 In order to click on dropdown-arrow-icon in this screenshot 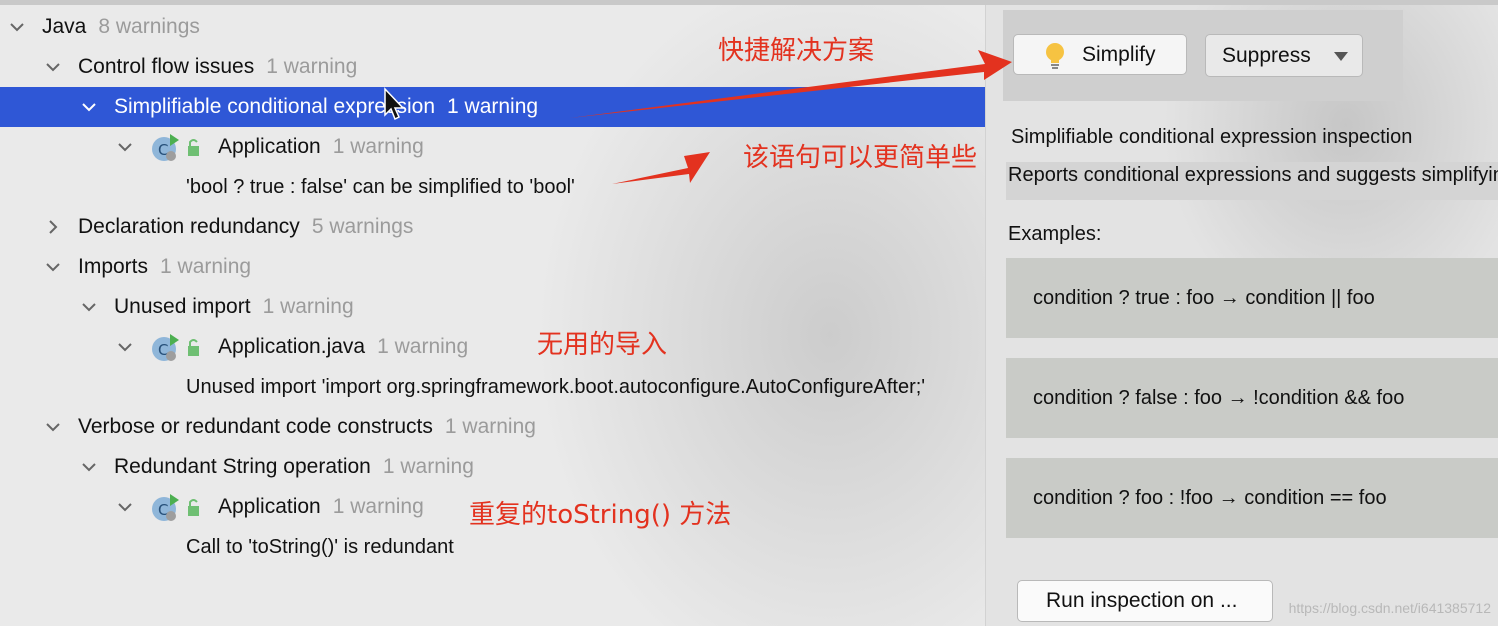, I will do `click(1341, 56)`.